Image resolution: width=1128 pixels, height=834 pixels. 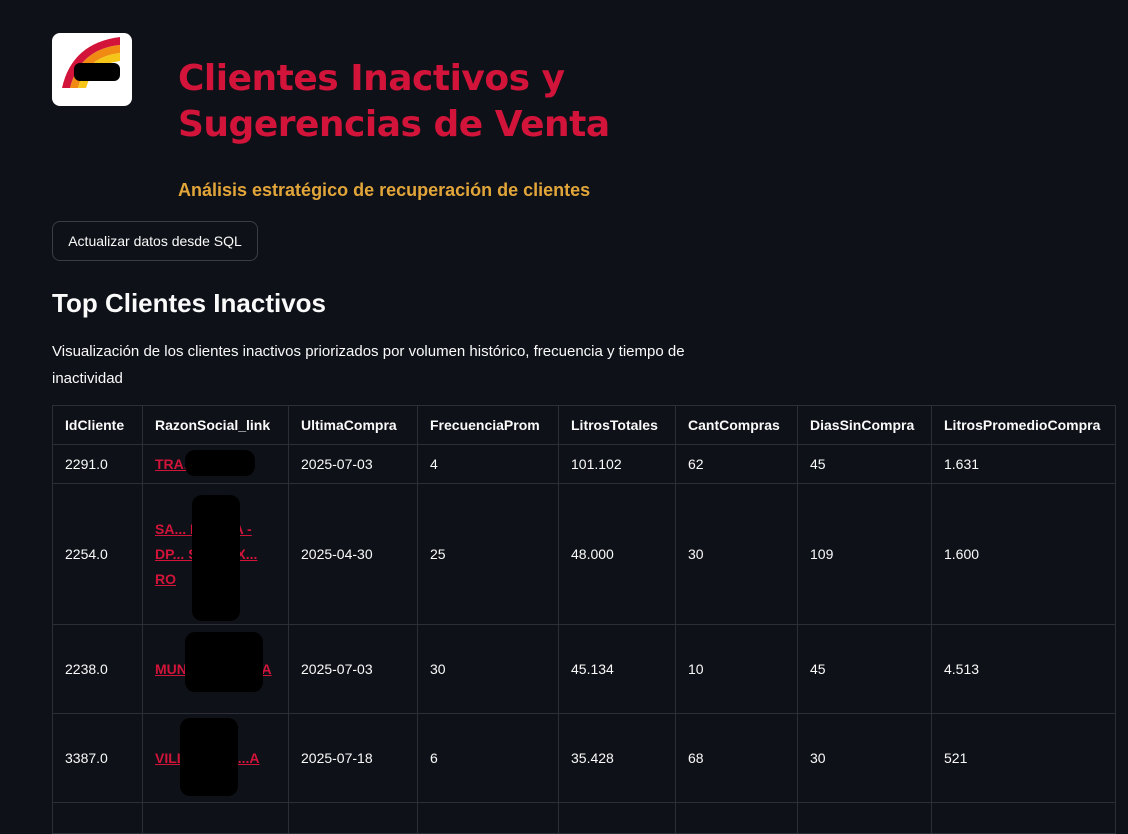 What do you see at coordinates (617, 554) in the screenshot?
I see `cell-litros-totales: 48.000` at bounding box center [617, 554].